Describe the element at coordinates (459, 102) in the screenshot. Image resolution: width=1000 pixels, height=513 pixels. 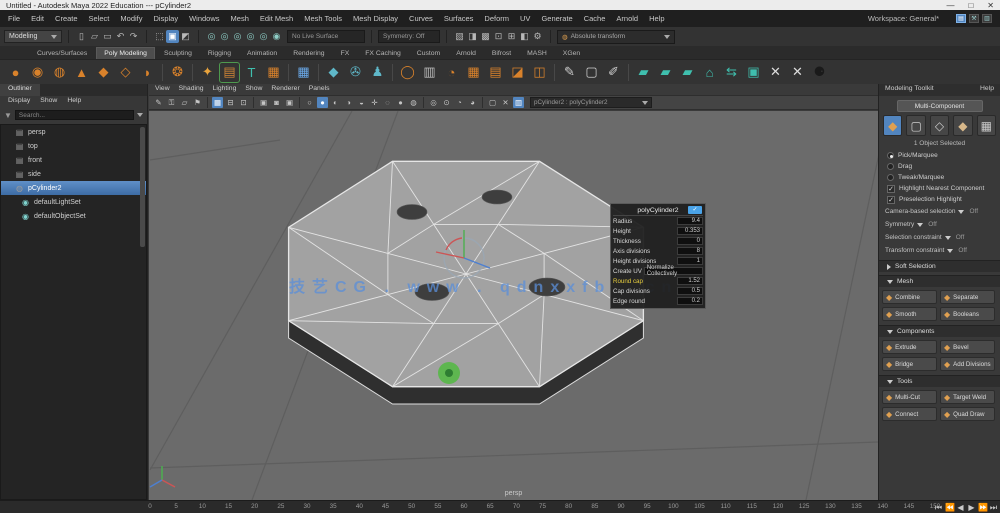
I see `exposure-icon: ◔` at that location.